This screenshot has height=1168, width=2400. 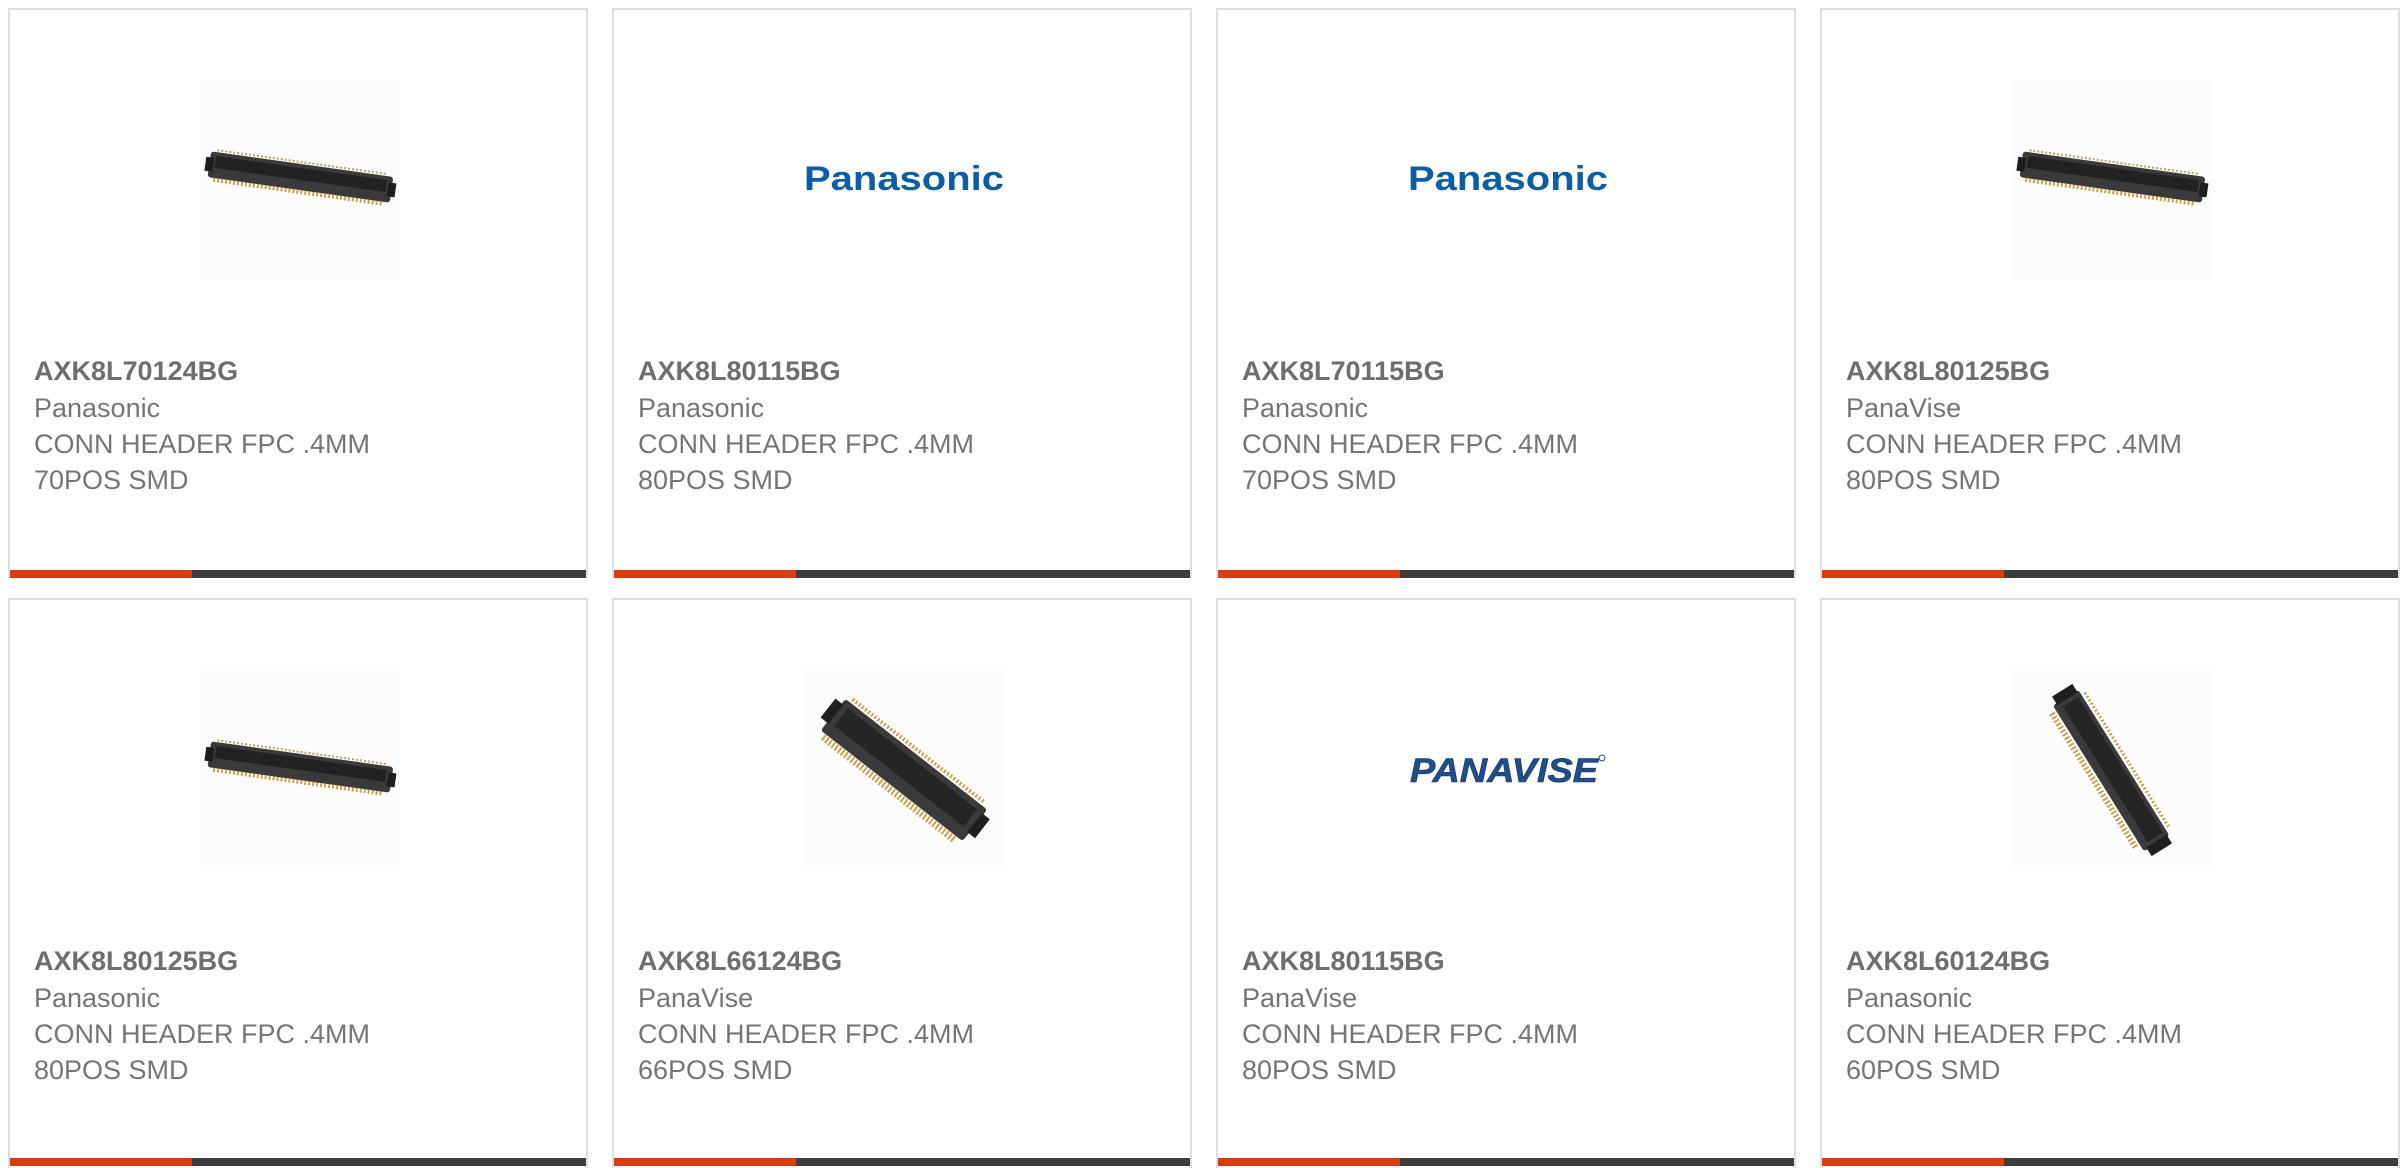 I want to click on description-line2: 60POS SMD, so click(x=1923, y=1070).